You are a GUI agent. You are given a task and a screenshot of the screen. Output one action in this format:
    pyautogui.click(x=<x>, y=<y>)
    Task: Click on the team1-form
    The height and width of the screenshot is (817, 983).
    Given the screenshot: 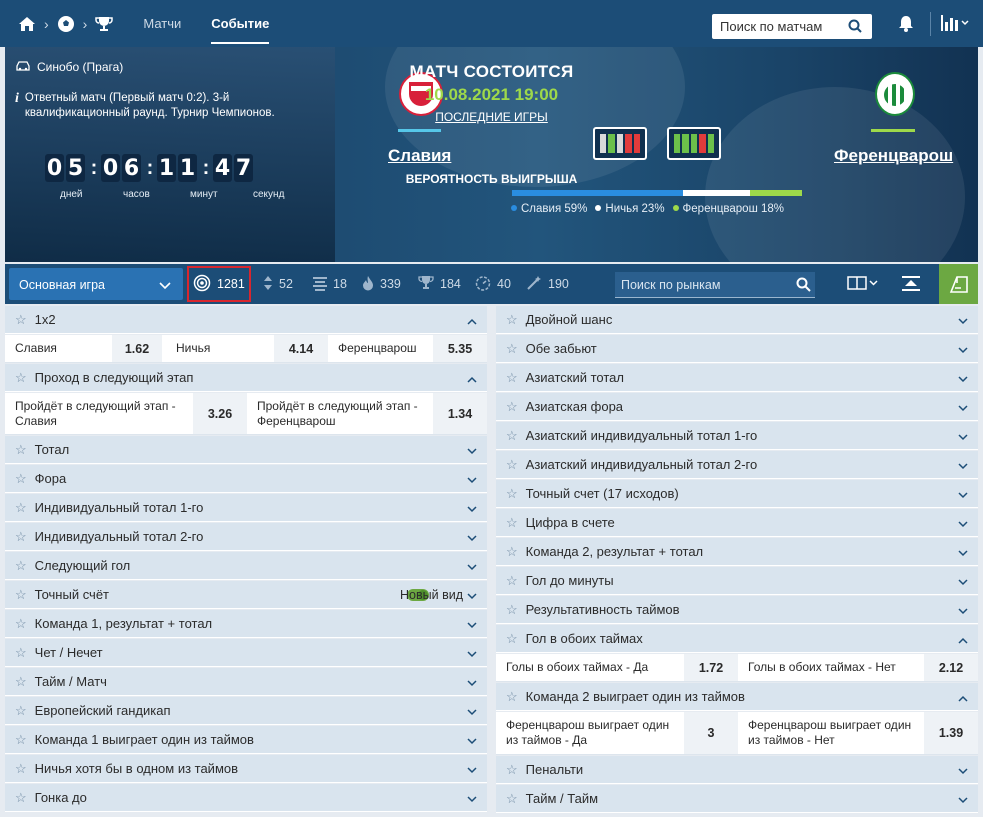 What is the action you would take?
    pyautogui.click(x=620, y=143)
    